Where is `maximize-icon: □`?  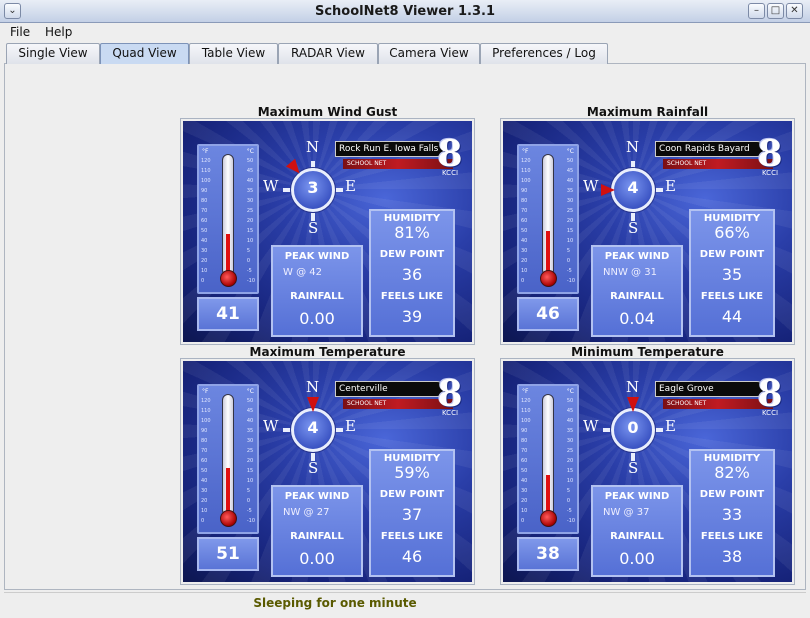 maximize-icon: □ is located at coordinates (775, 10).